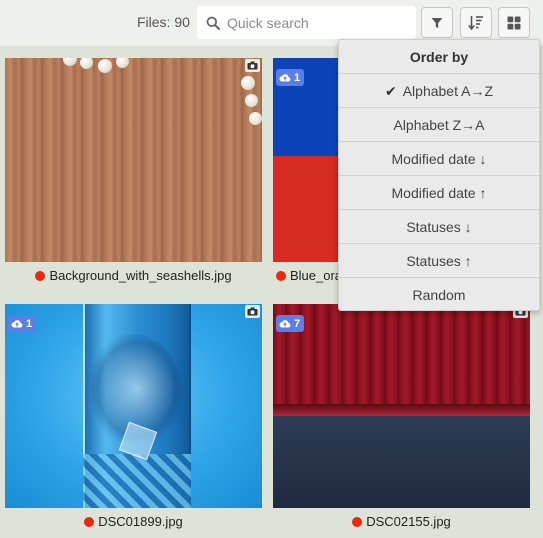 The width and height of the screenshot is (543, 538). What do you see at coordinates (213, 23) in the screenshot?
I see `search-icon` at bounding box center [213, 23].